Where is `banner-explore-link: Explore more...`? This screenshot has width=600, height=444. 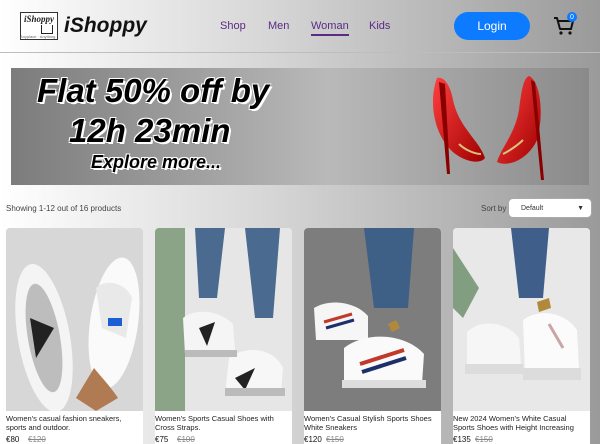
banner-explore-link: Explore more... is located at coordinates (156, 162).